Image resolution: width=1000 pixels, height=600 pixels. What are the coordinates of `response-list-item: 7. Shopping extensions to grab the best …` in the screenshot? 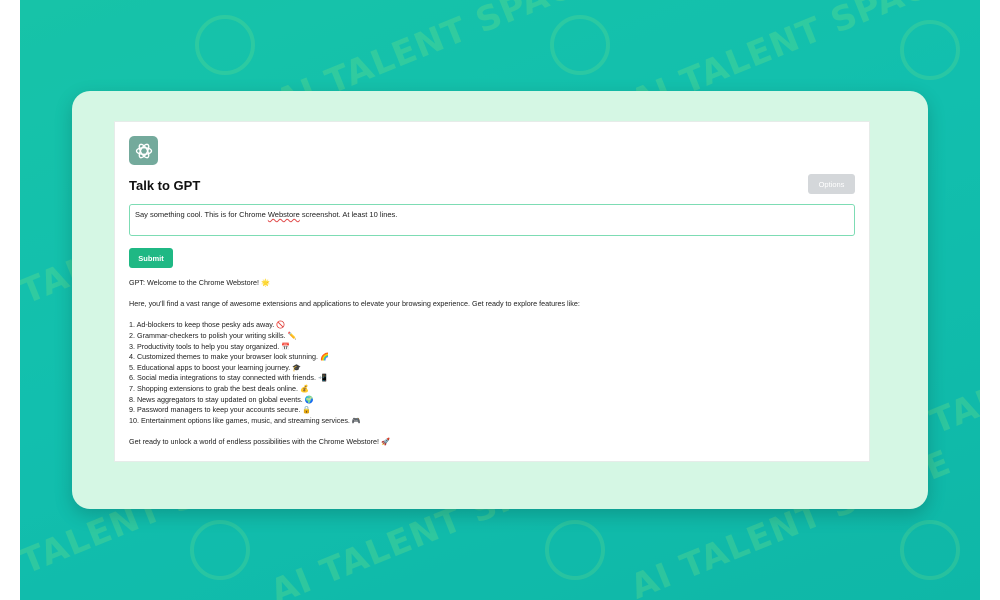 It's located at (219, 388).